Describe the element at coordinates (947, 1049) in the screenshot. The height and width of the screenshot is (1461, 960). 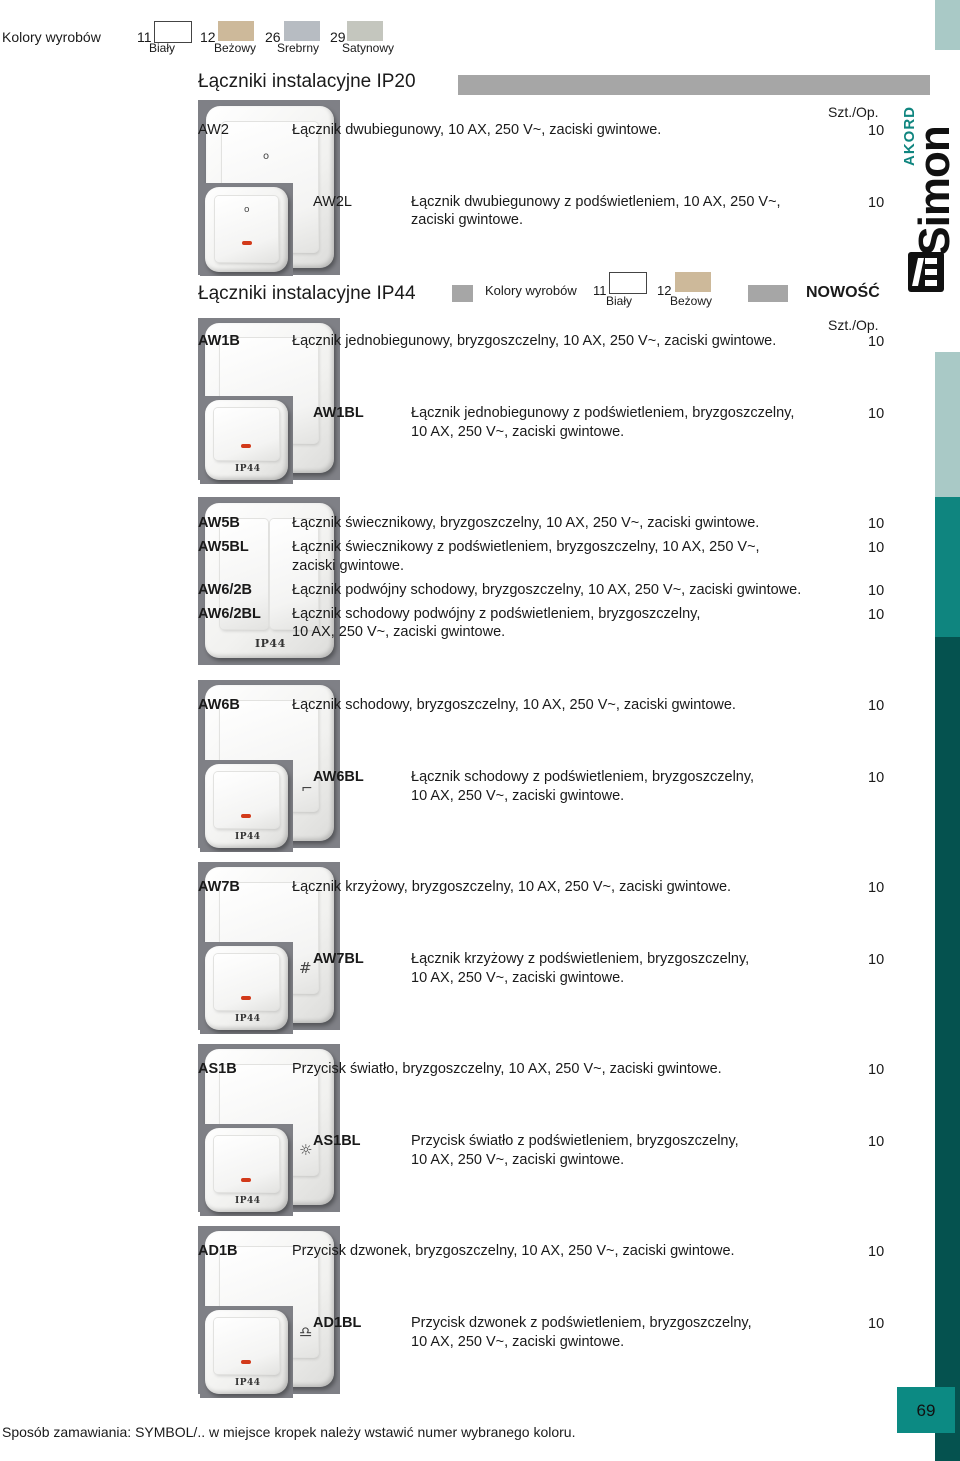
I see `side-strip-dark` at that location.